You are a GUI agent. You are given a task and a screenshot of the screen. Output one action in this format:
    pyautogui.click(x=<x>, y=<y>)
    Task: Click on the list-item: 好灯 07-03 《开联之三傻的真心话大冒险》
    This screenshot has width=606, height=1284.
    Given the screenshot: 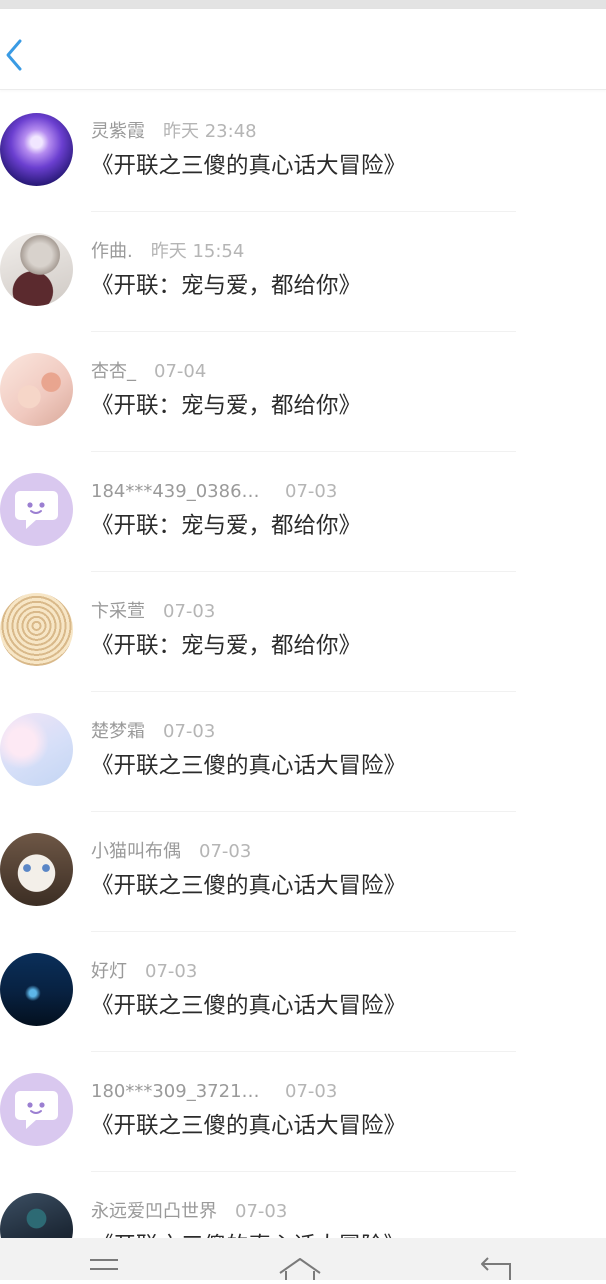 What is the action you would take?
    pyautogui.click(x=303, y=992)
    